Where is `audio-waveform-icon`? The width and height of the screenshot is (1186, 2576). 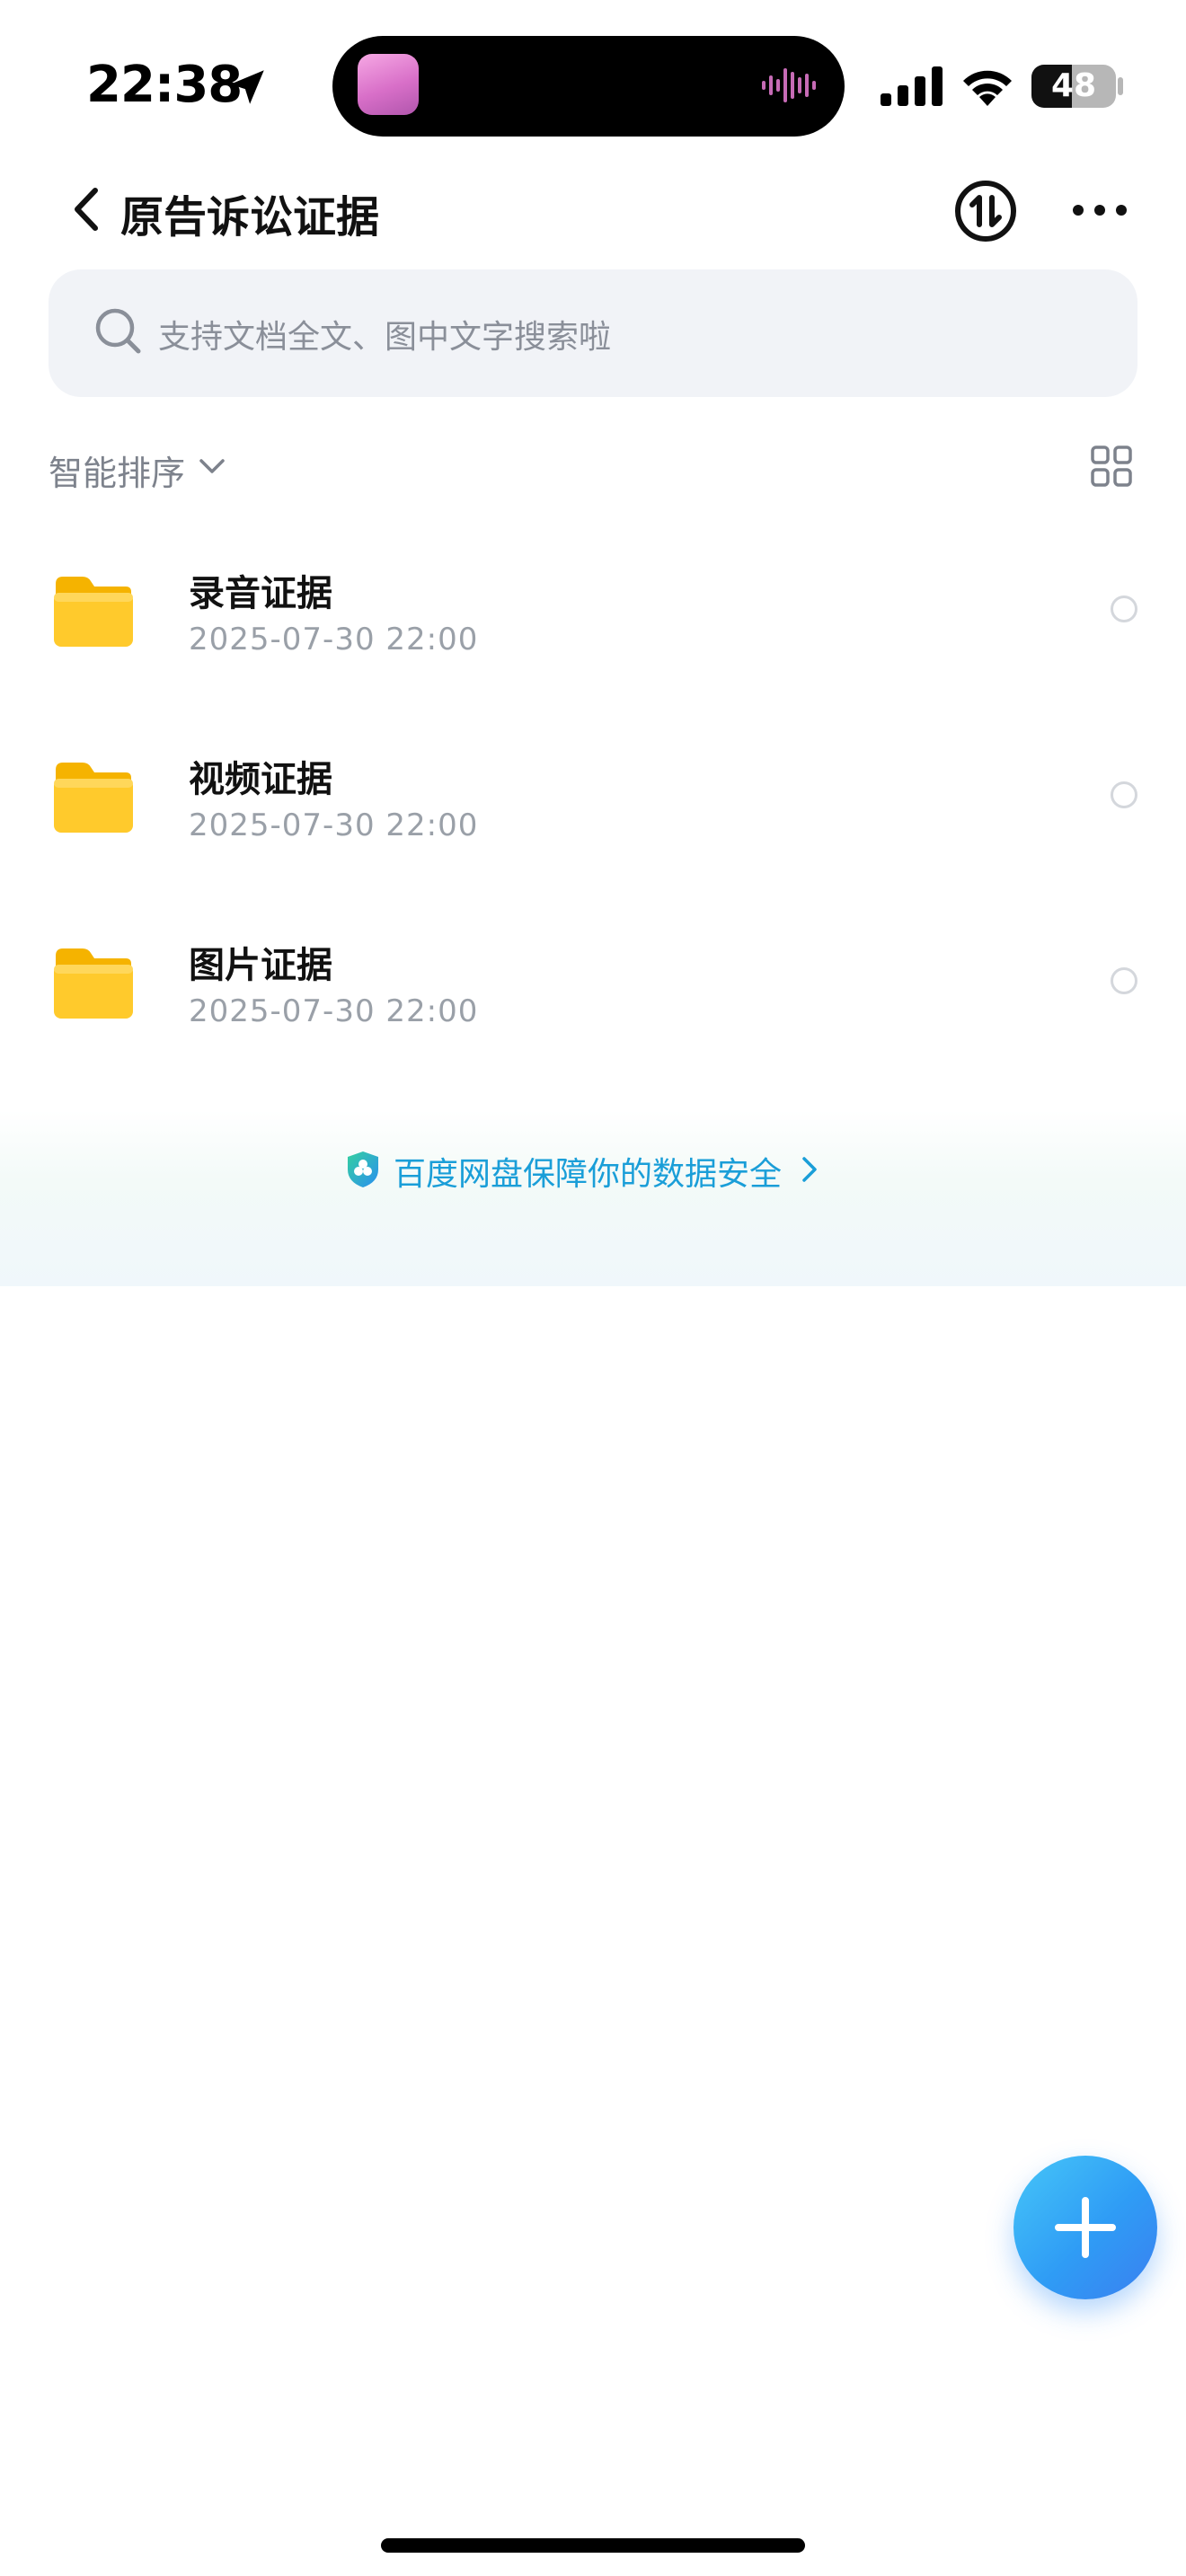
audio-waveform-icon is located at coordinates (789, 85).